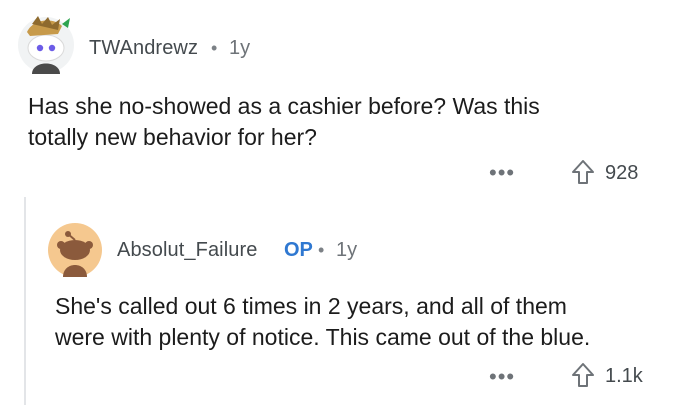  Describe the element at coordinates (25, 301) in the screenshot. I see `thread-line` at that location.